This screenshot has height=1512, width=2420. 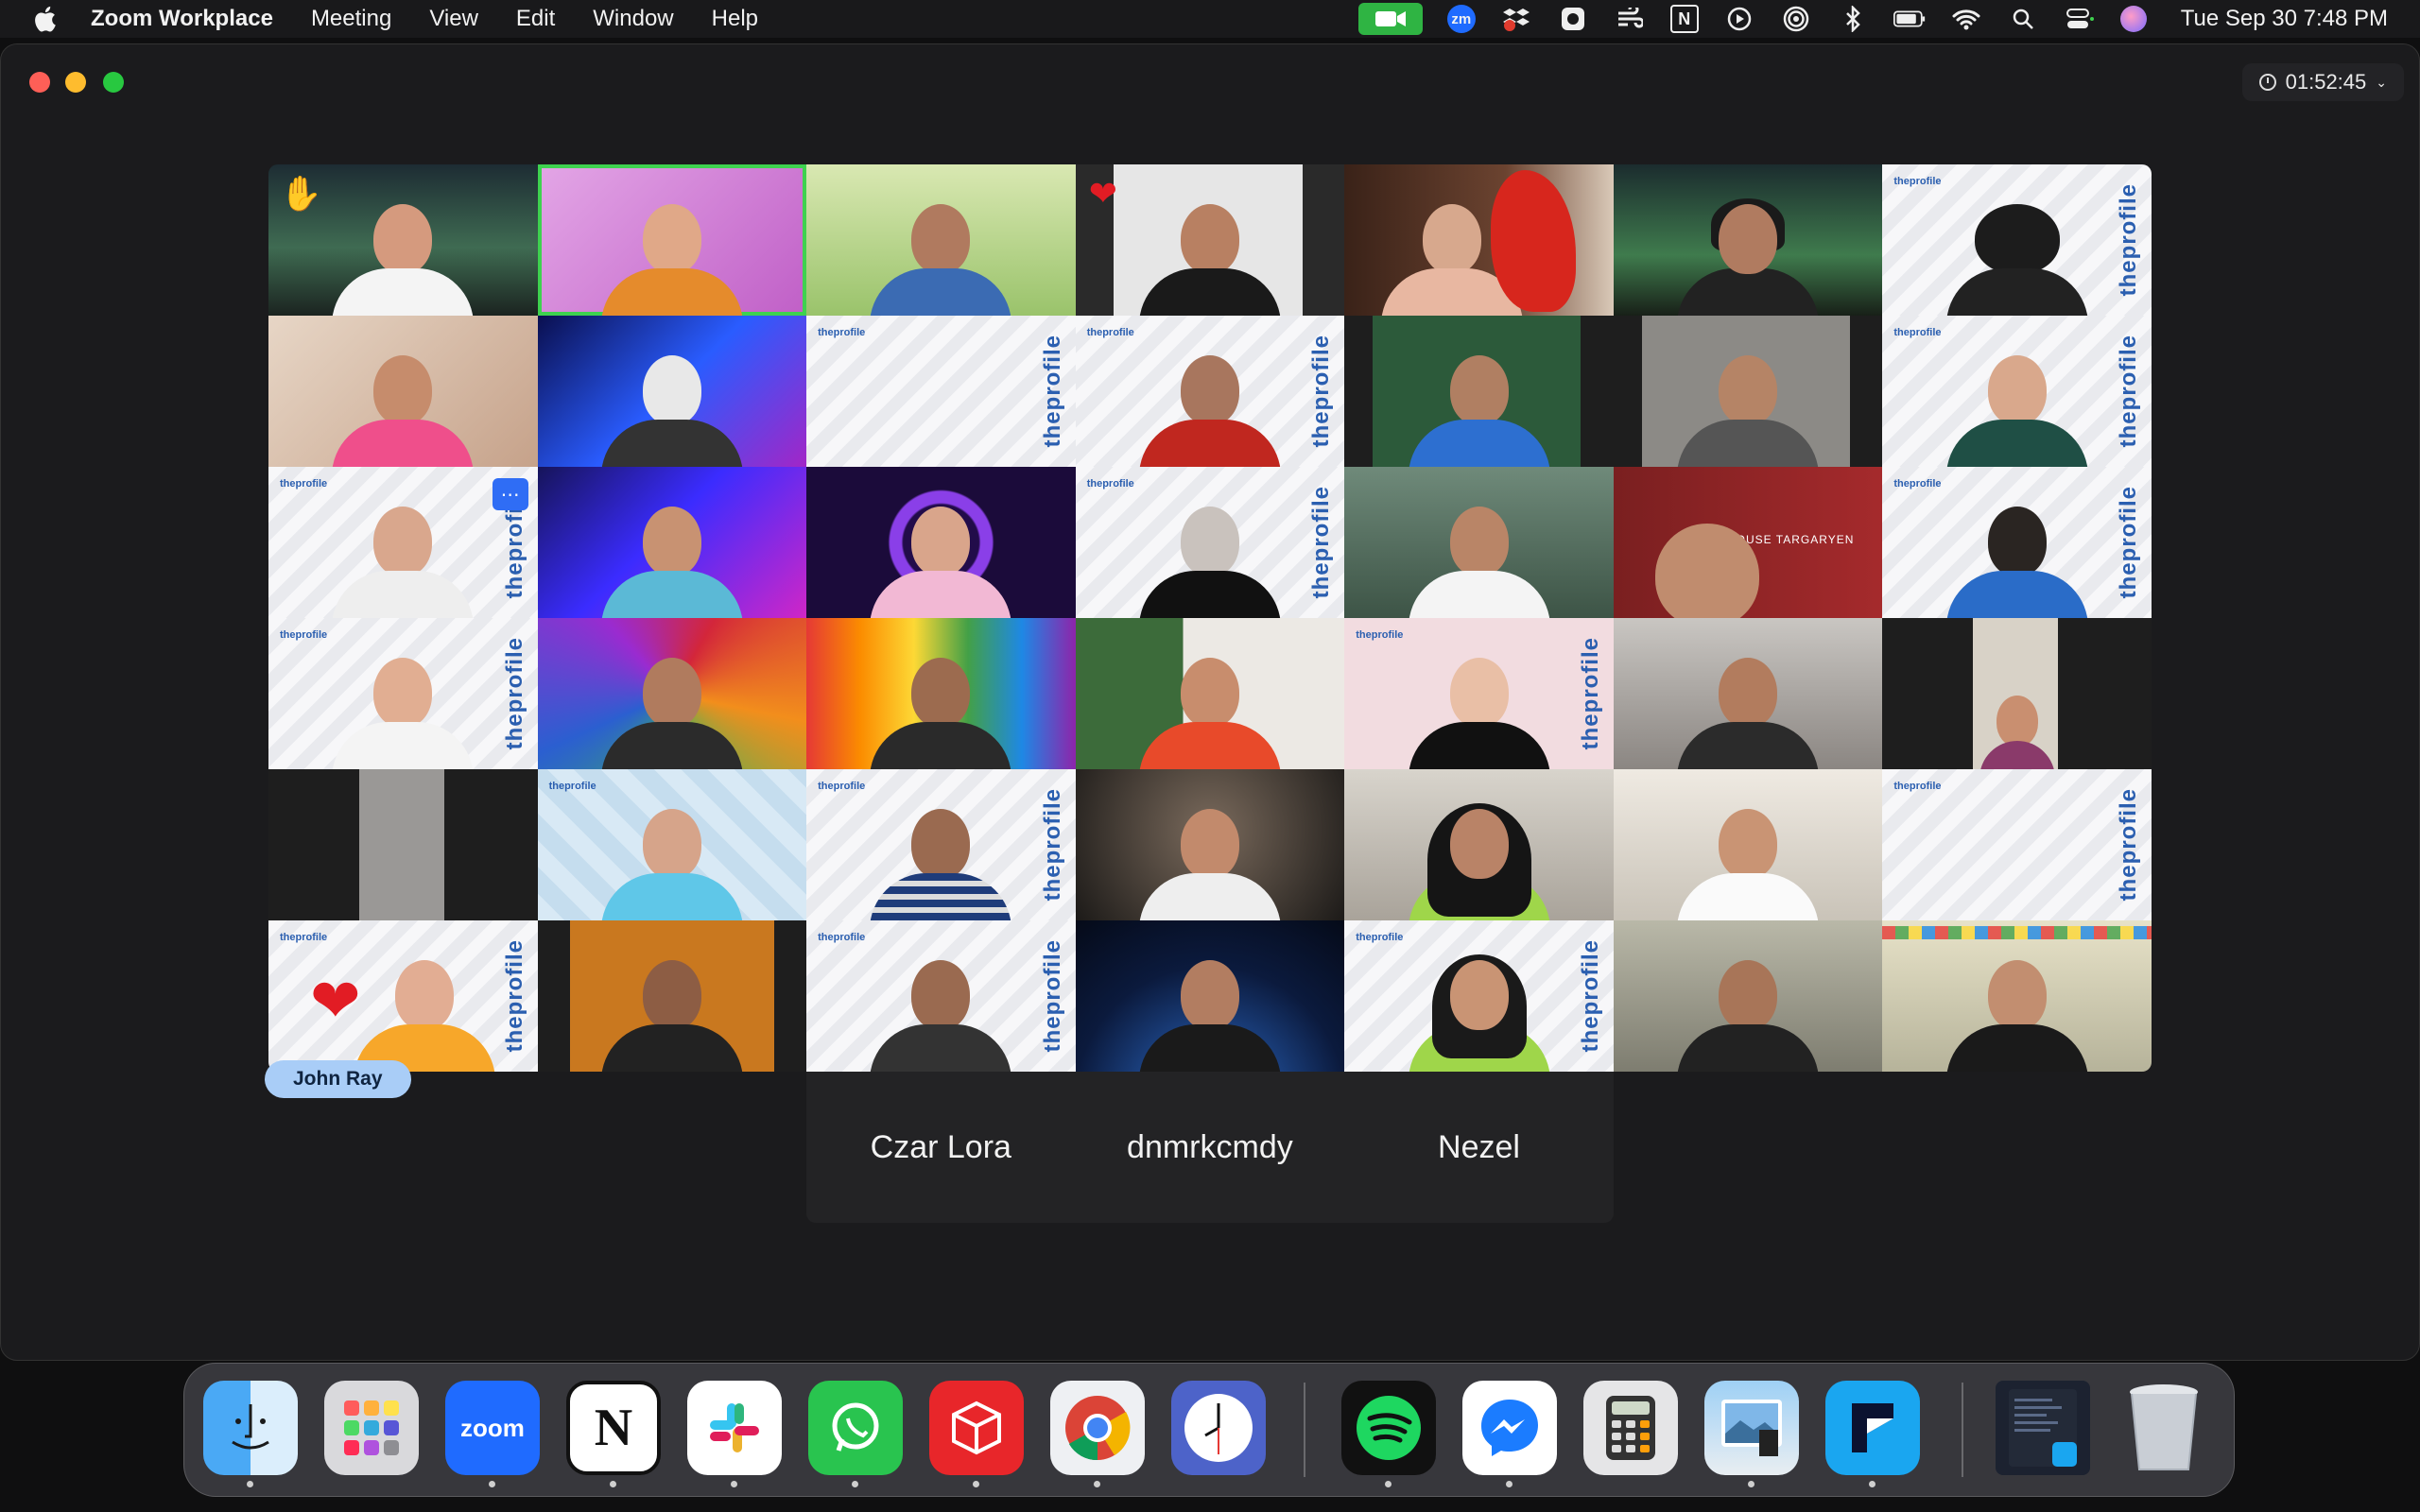 I want to click on finder-icon, so click(x=250, y=1428).